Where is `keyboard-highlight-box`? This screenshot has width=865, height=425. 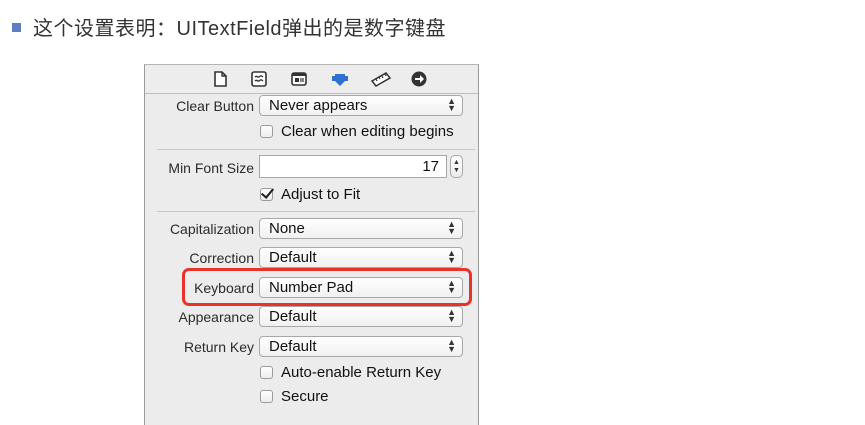 keyboard-highlight-box is located at coordinates (327, 287).